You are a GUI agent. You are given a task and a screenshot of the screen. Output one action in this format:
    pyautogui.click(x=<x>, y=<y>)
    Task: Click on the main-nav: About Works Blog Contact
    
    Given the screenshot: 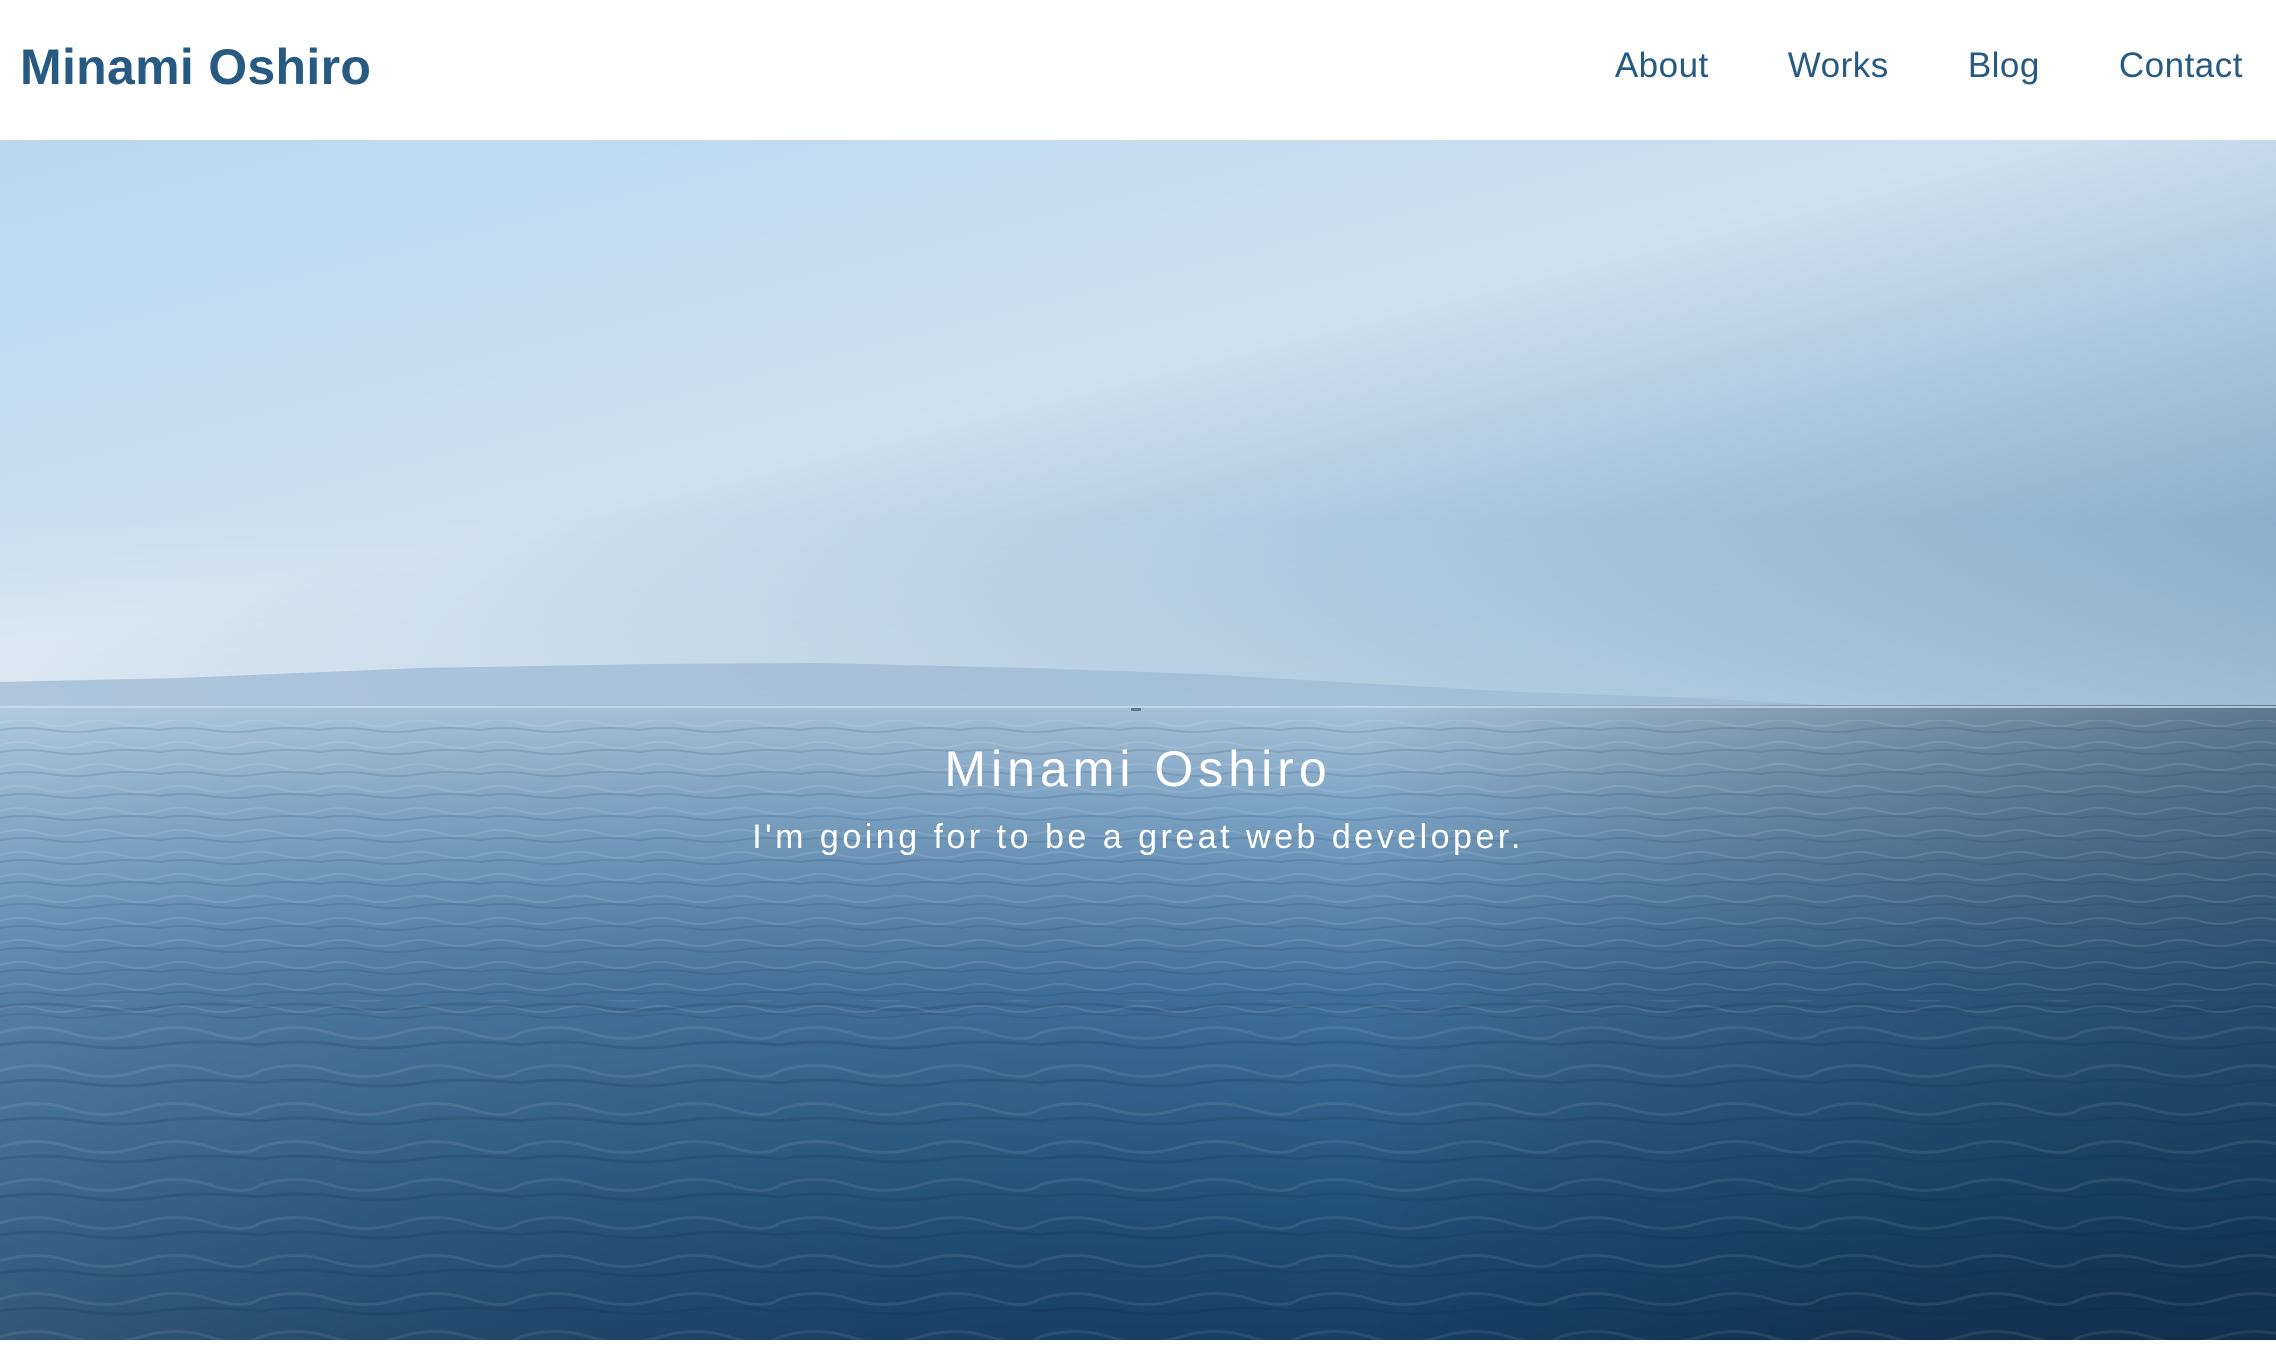 What is the action you would take?
    pyautogui.click(x=1929, y=66)
    